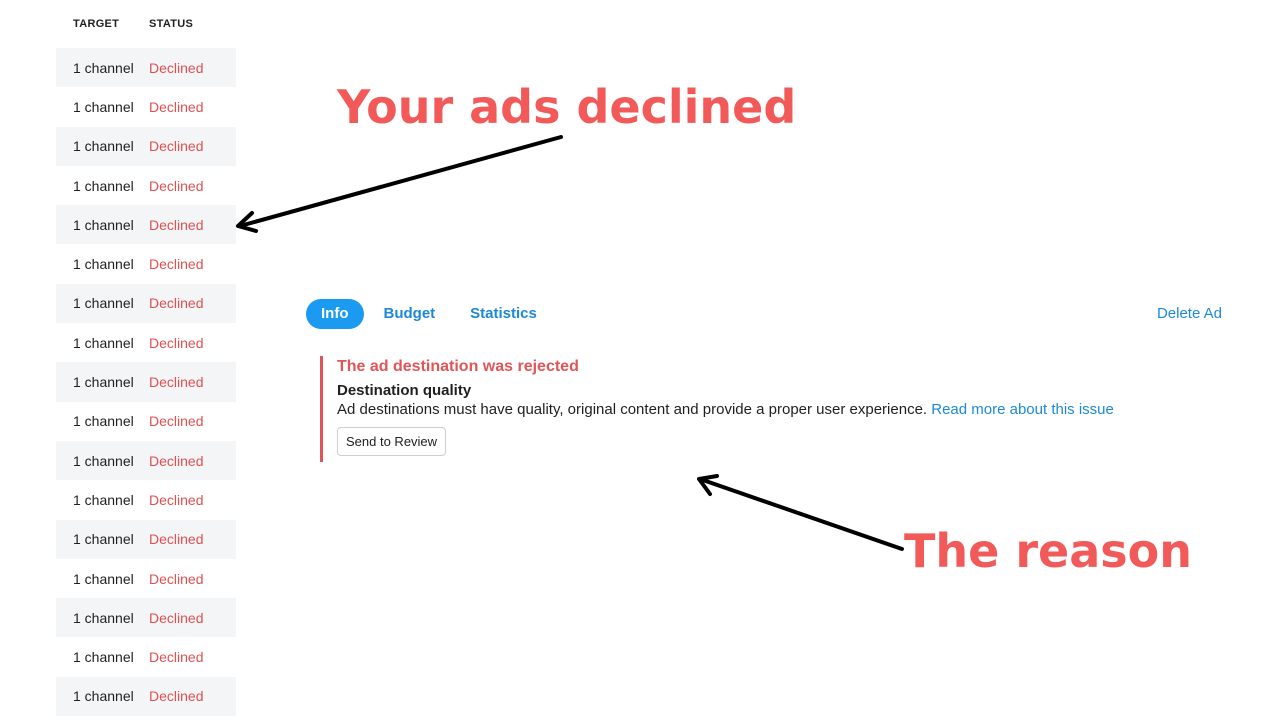  Describe the element at coordinates (567, 107) in the screenshot. I see `annotation-ads-declined: Your ads declined` at that location.